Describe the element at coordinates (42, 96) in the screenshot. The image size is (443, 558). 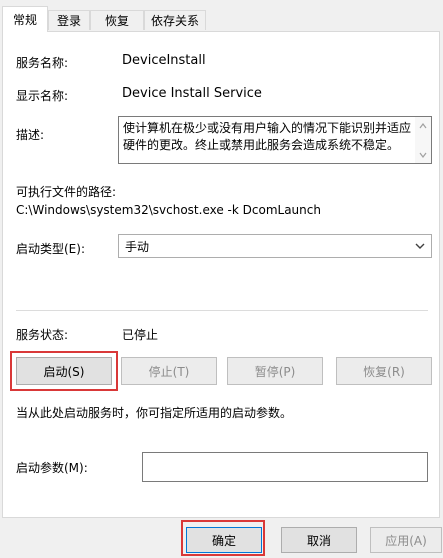
I see `display-name-label: 显示名称:` at that location.